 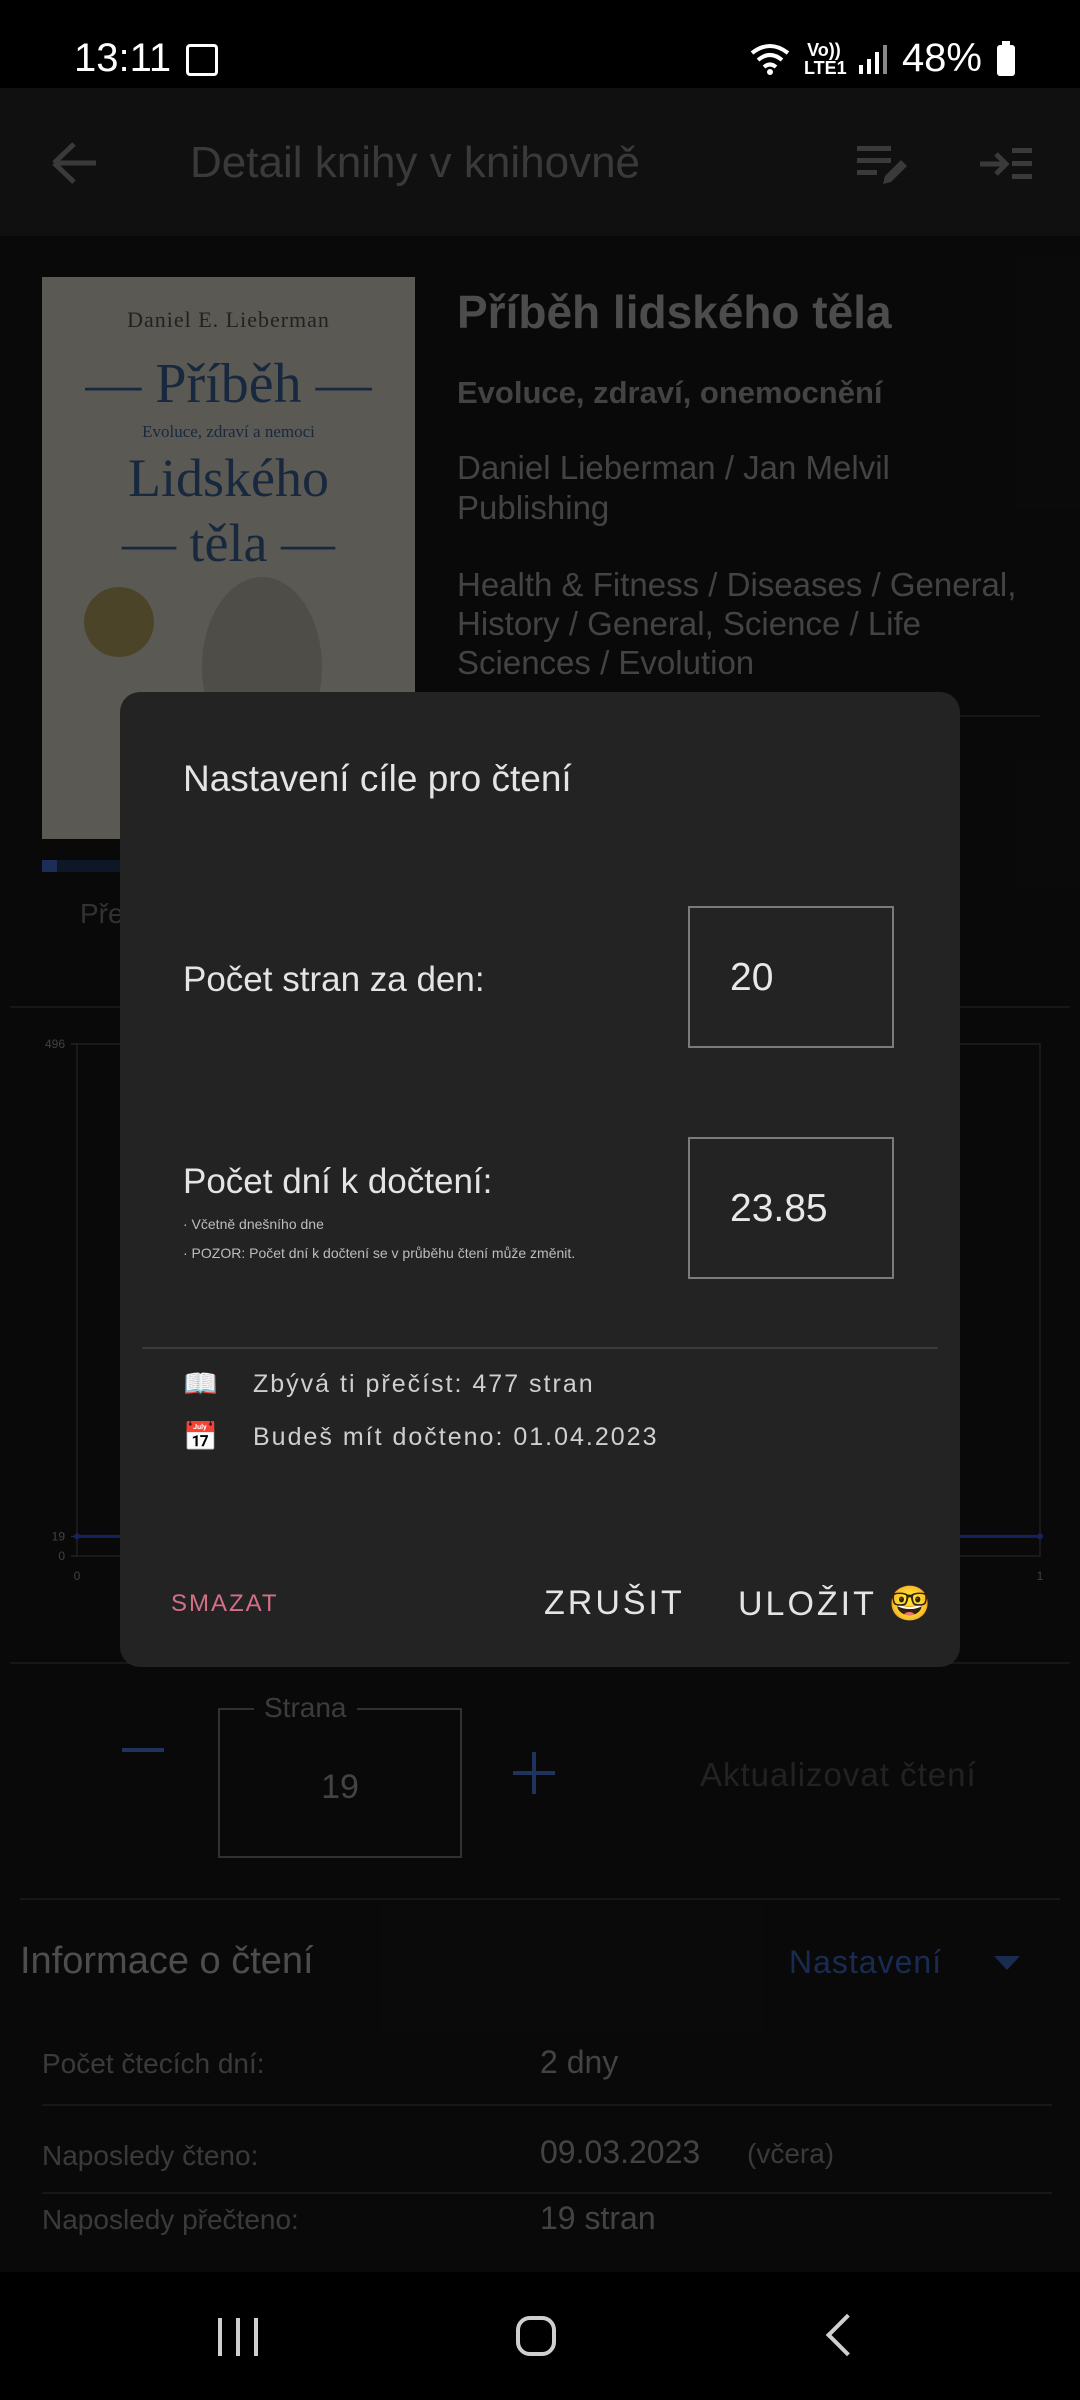 What do you see at coordinates (200, 1383) in the screenshot?
I see `book-icon: 📖` at bounding box center [200, 1383].